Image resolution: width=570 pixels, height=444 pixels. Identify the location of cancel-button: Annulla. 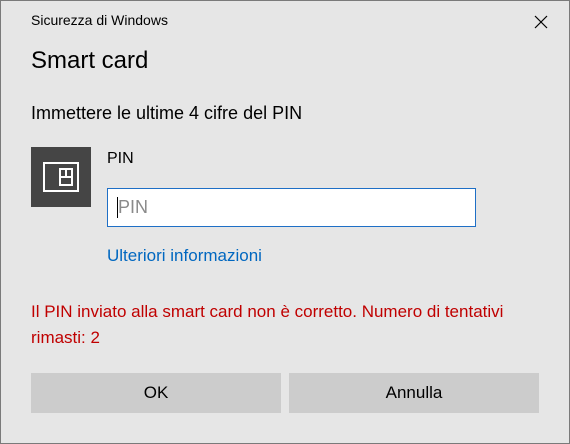
(414, 393).